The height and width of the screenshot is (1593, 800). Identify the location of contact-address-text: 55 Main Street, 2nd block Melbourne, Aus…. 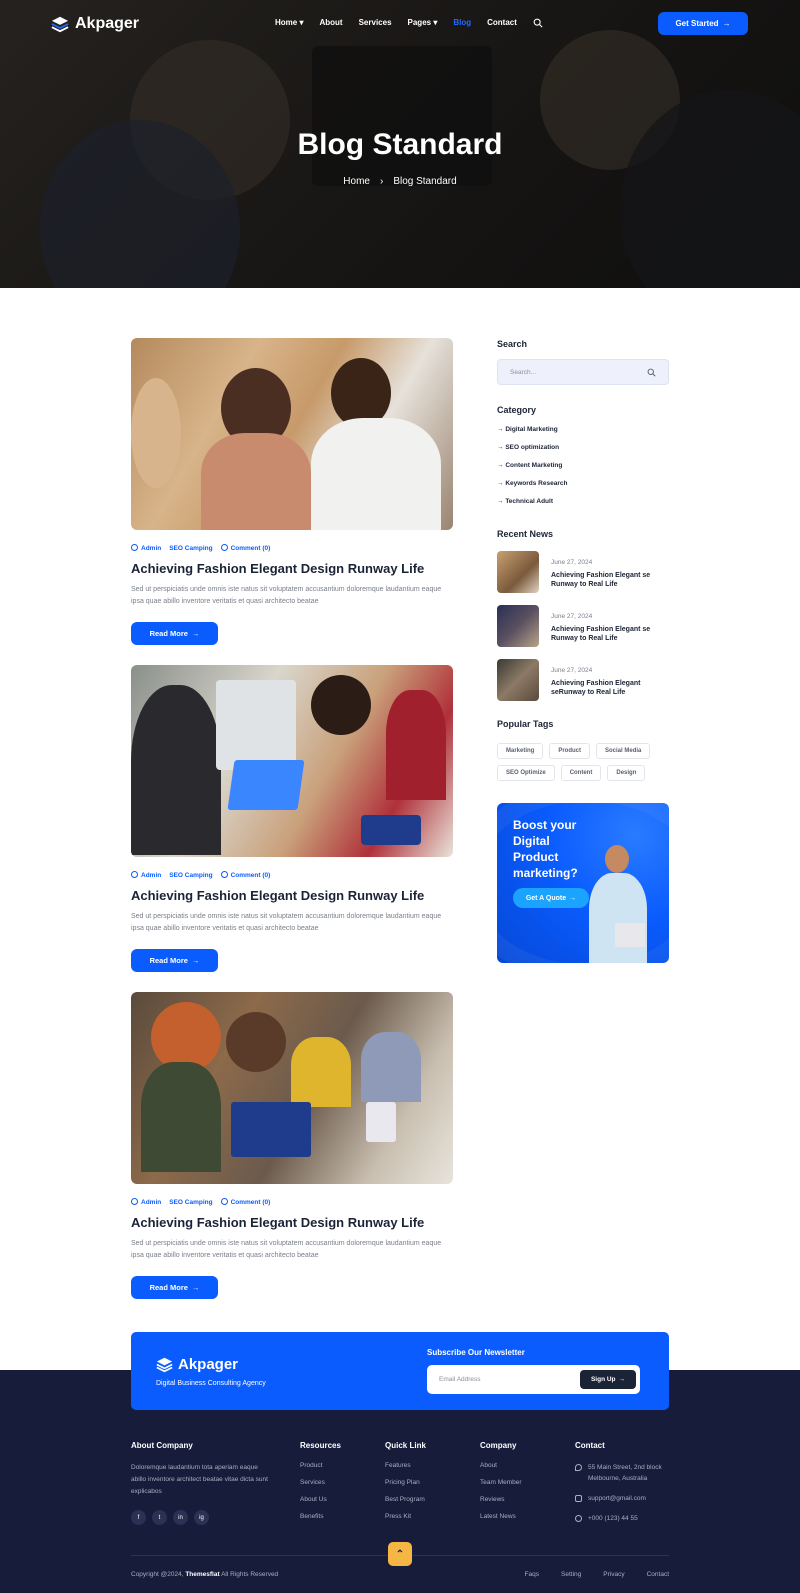
(625, 1473).